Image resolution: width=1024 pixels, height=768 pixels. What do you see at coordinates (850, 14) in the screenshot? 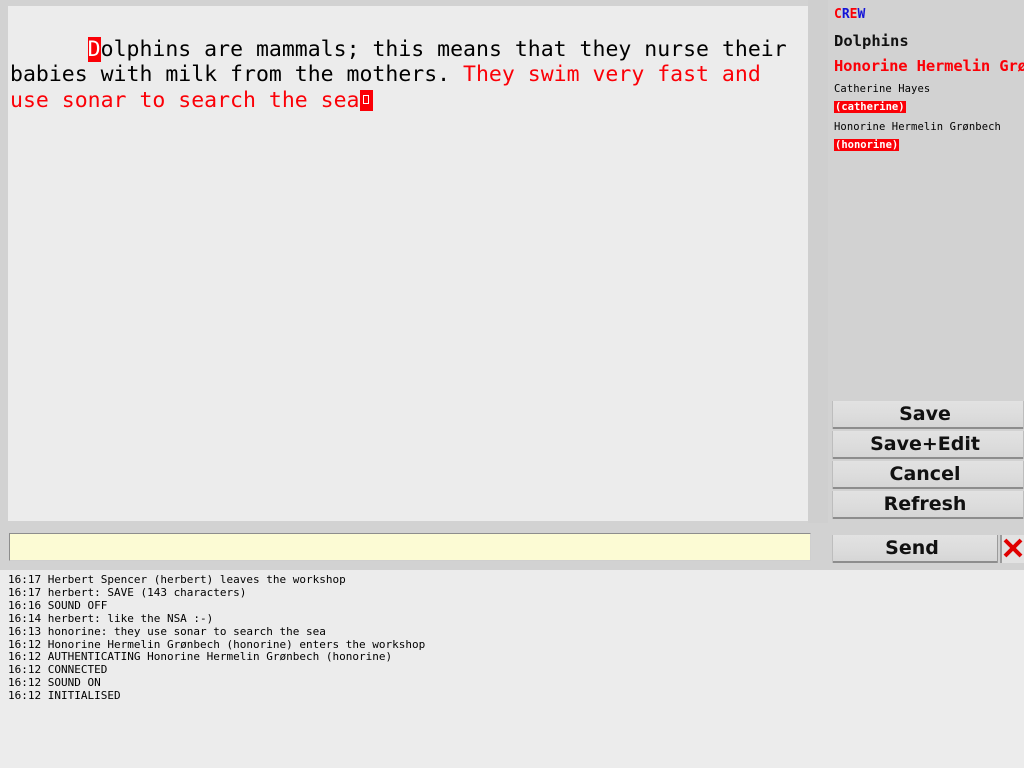
I see `crew-heading: CREW` at bounding box center [850, 14].